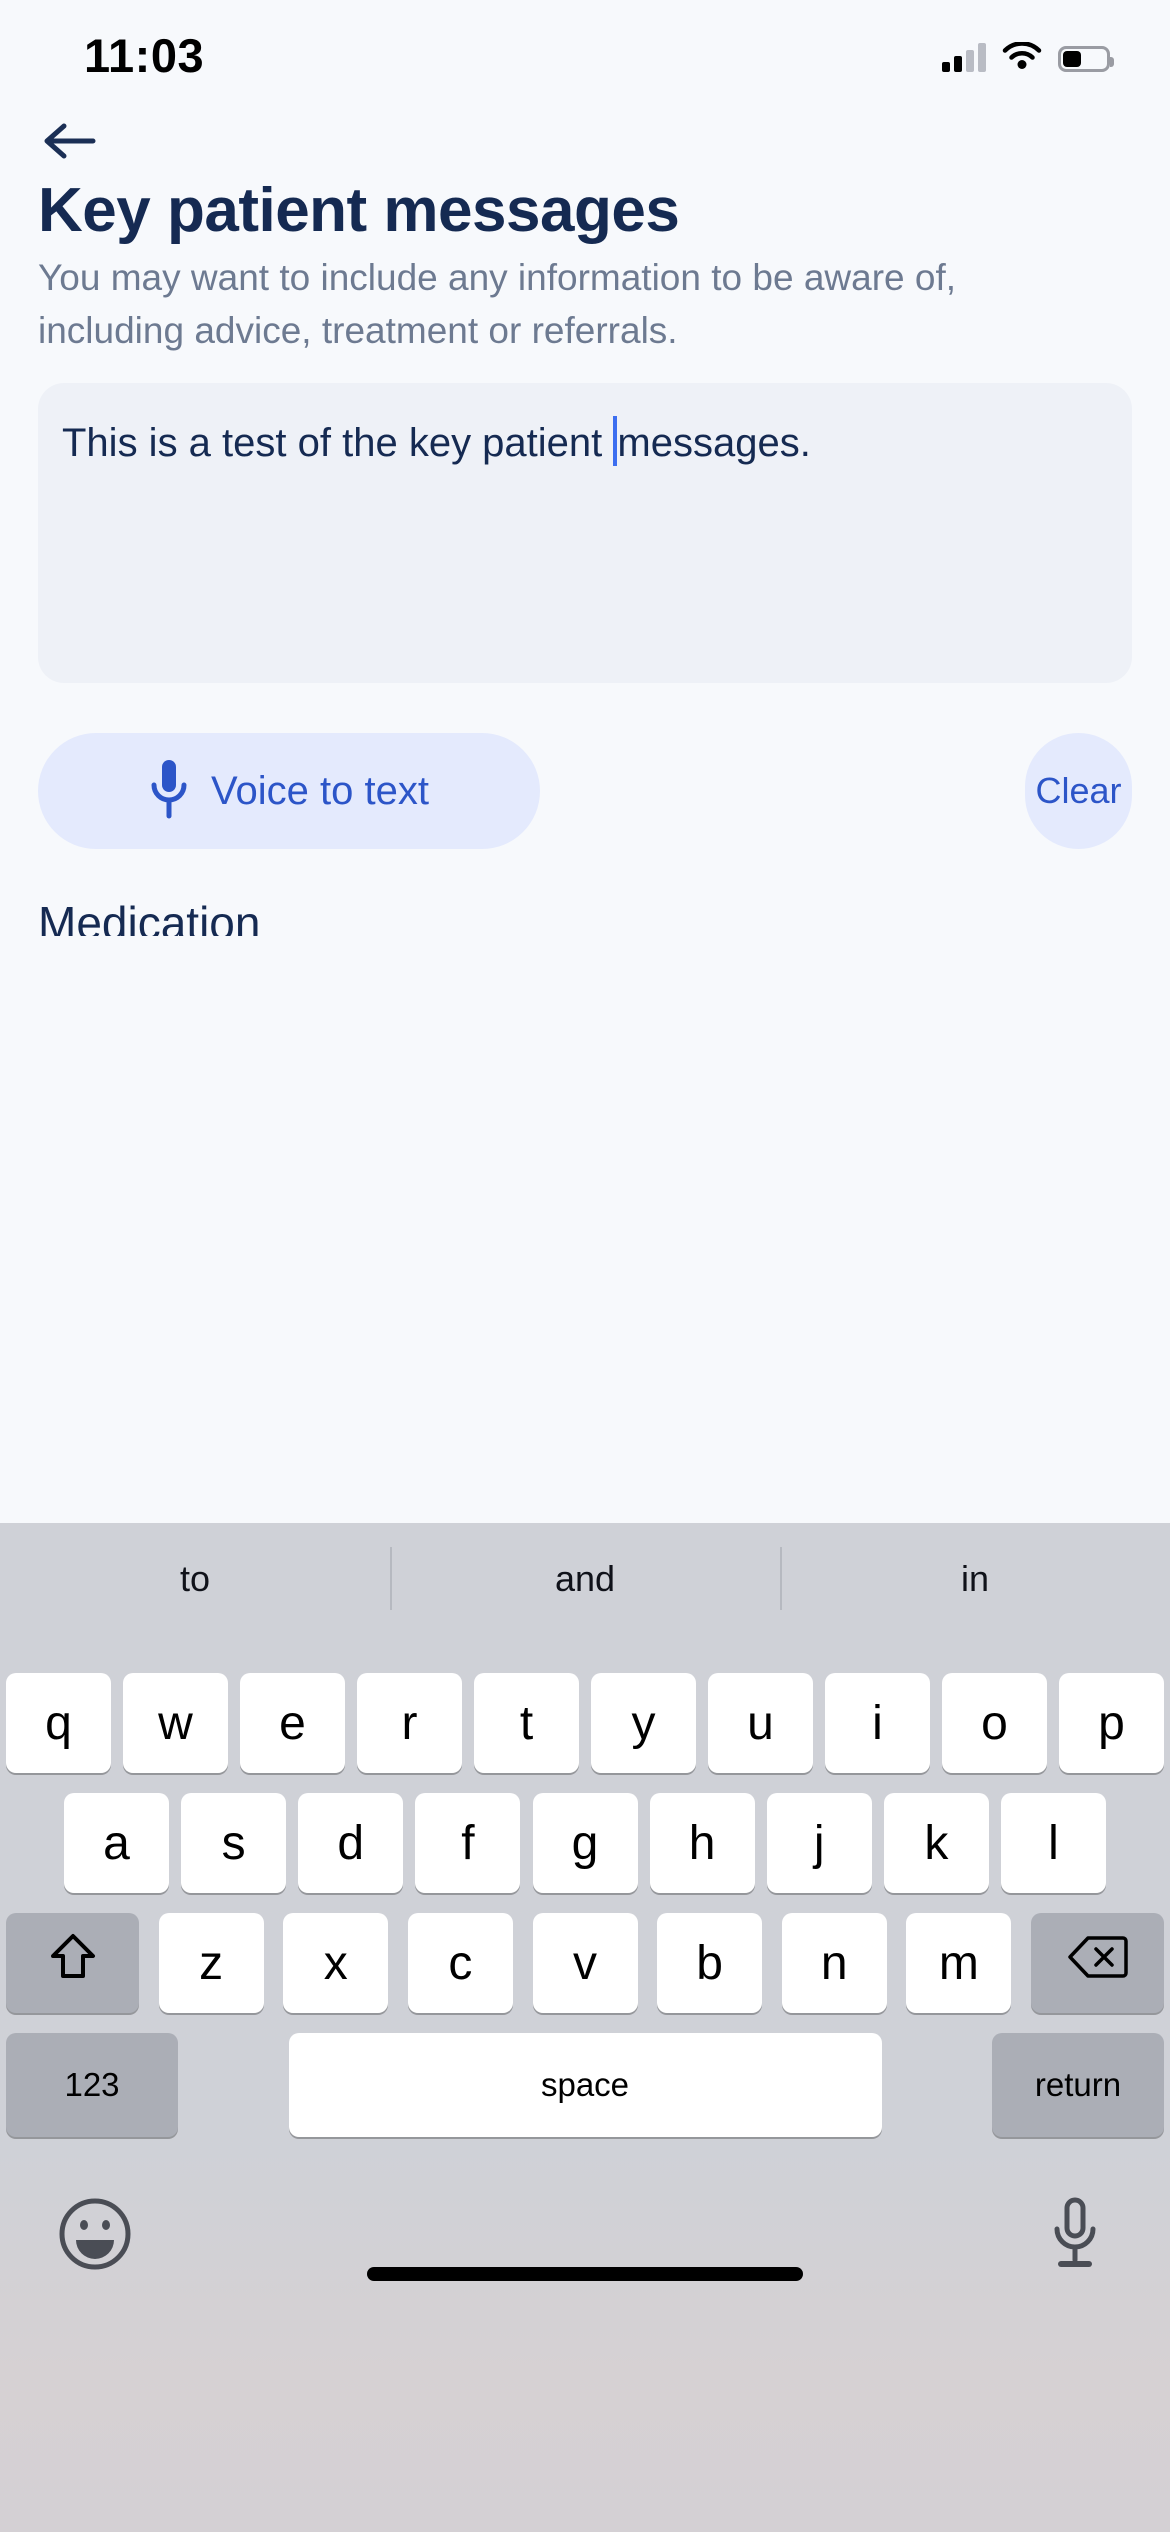  What do you see at coordinates (149, 916) in the screenshot?
I see `medication-section-heading: Medication` at bounding box center [149, 916].